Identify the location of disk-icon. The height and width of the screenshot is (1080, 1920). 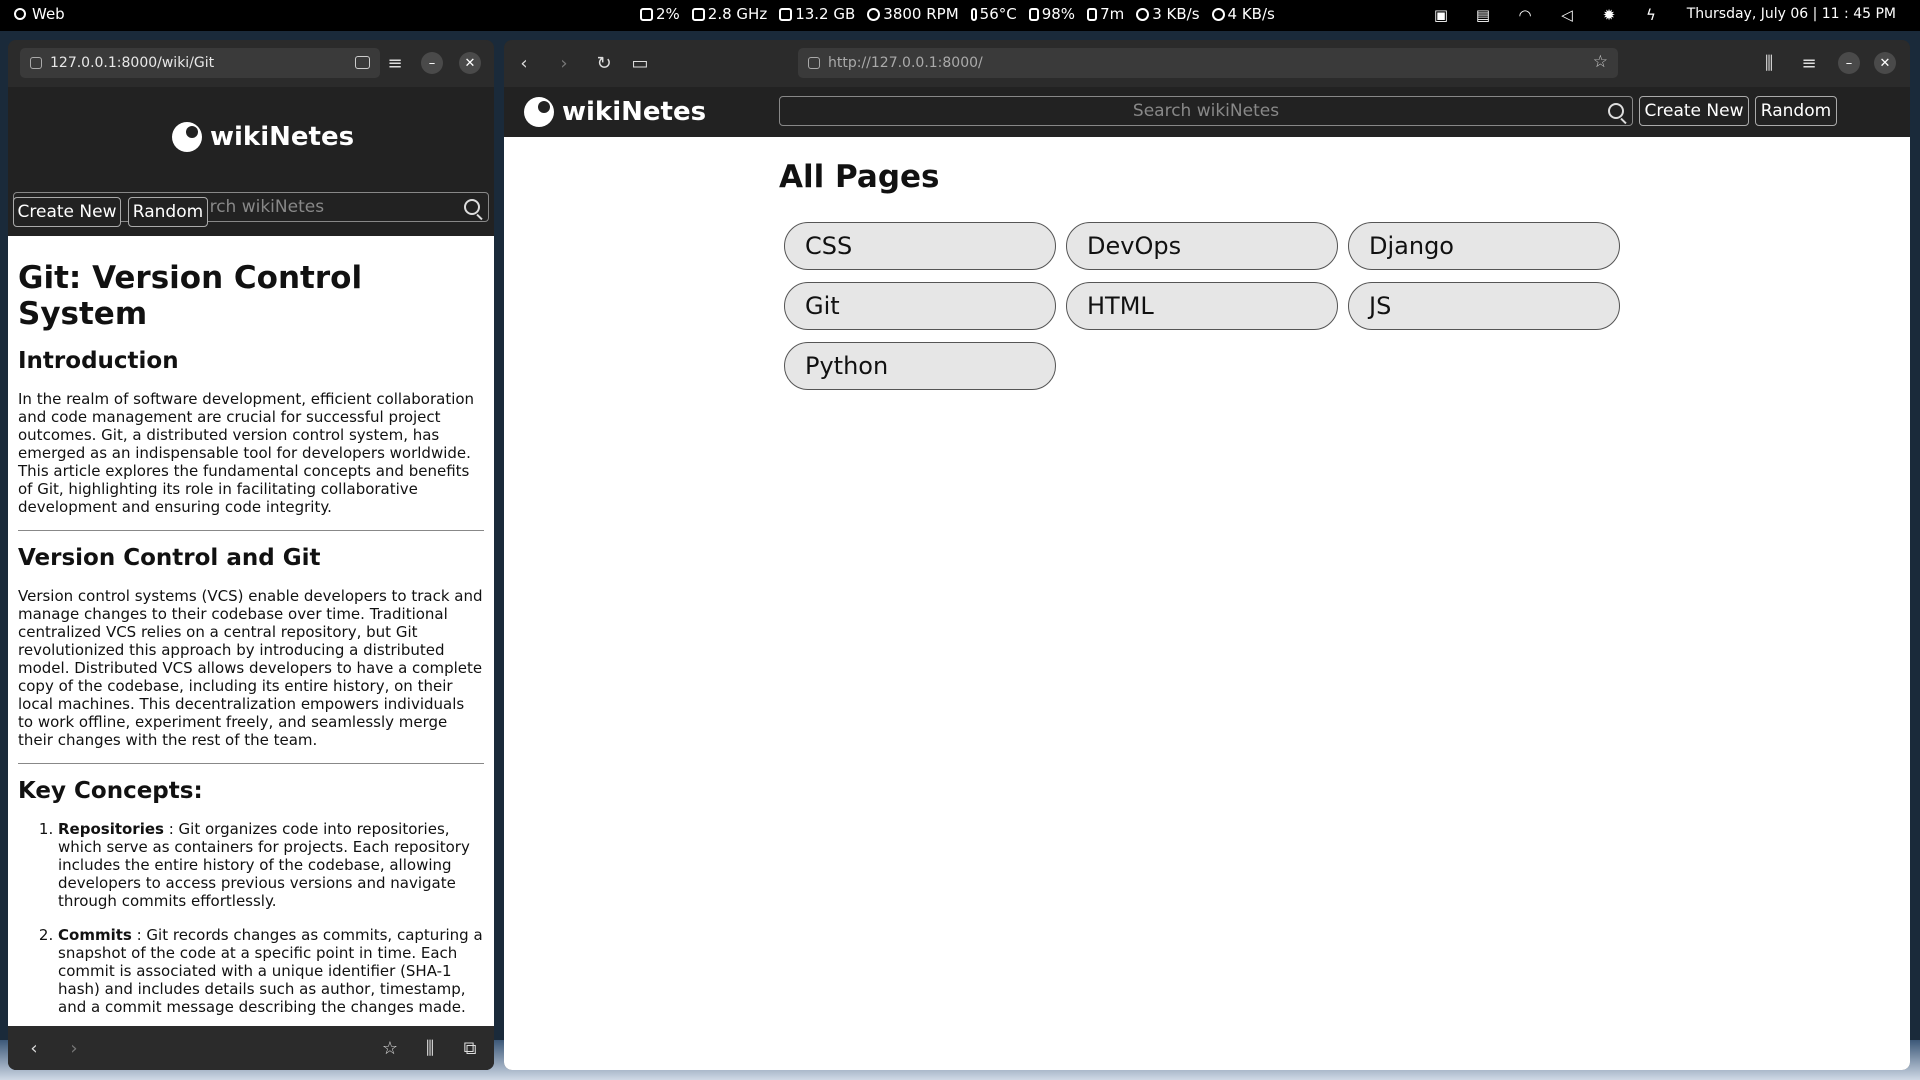
(1033, 14).